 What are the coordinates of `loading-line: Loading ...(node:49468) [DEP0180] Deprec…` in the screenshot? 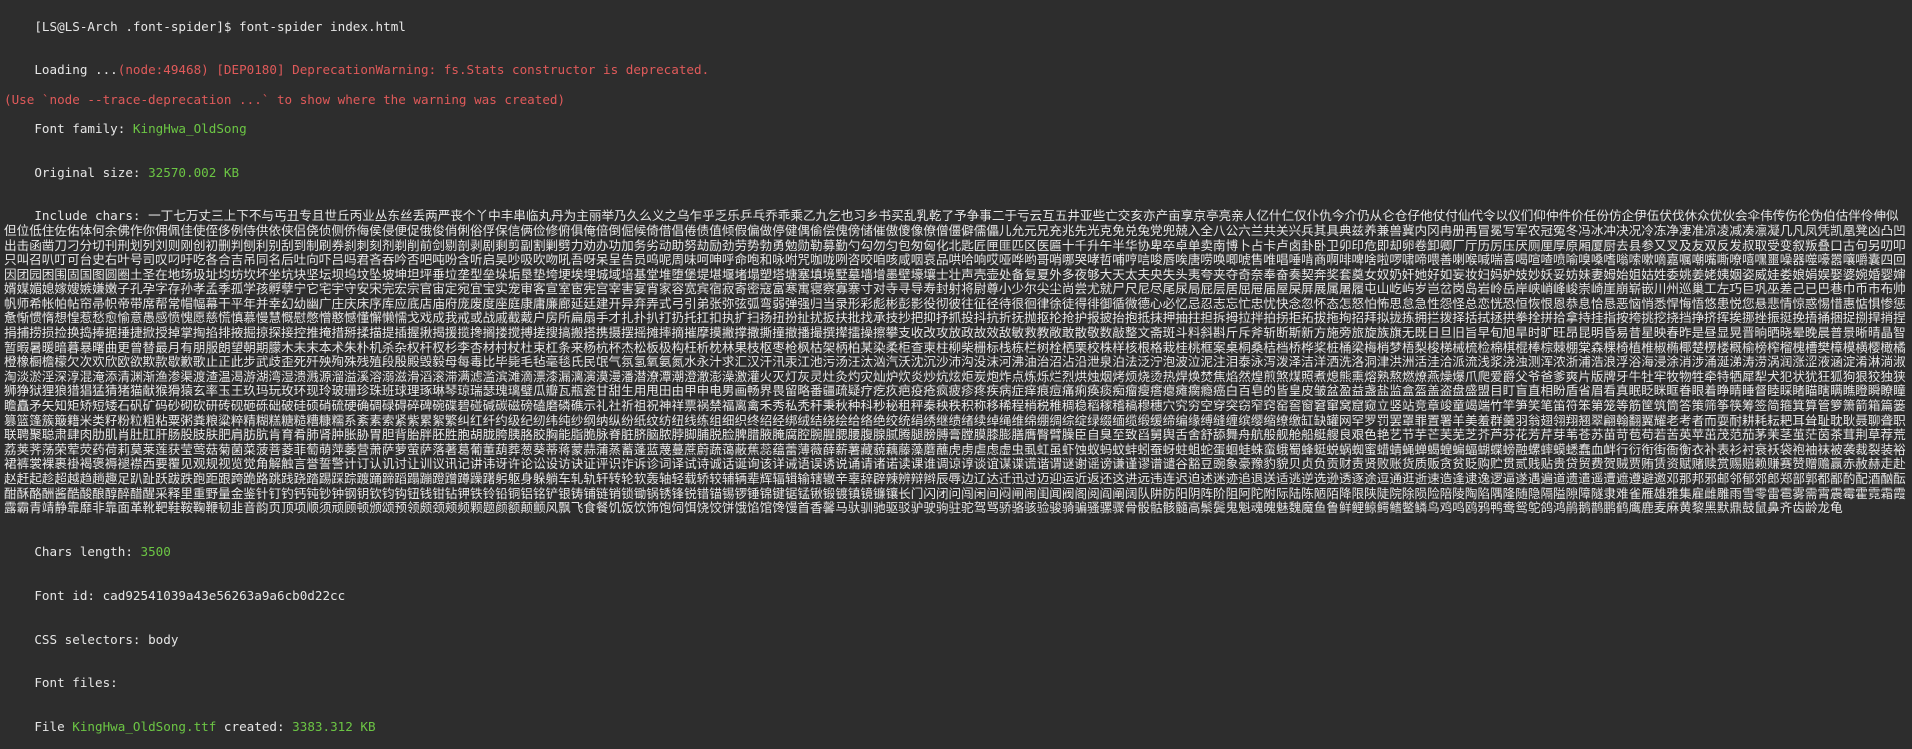 It's located at (956, 71).